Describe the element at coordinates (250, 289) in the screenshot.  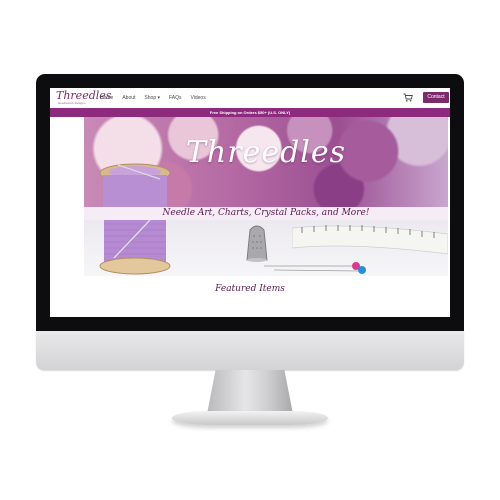
I see `featured-heading: Featured Items` at that location.